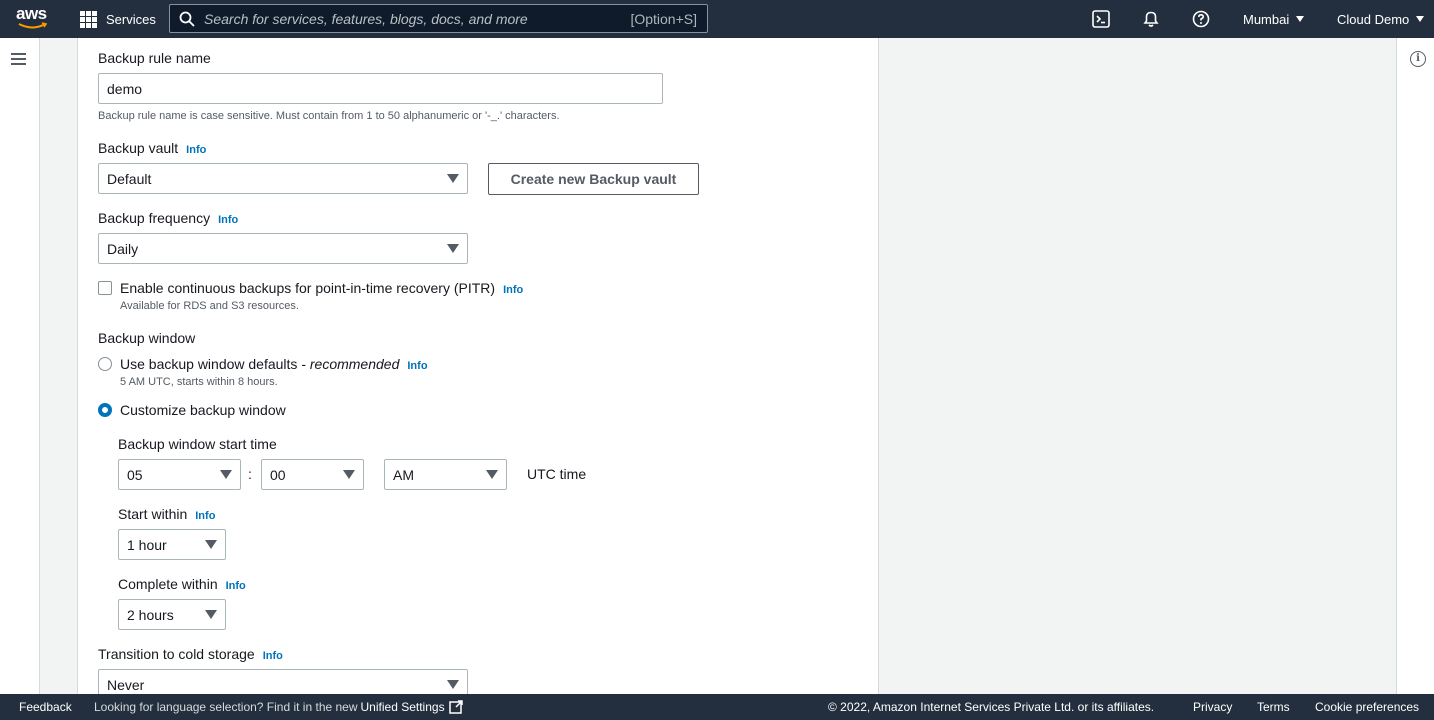 The image size is (1434, 720). I want to click on services-label: Services, so click(131, 19).